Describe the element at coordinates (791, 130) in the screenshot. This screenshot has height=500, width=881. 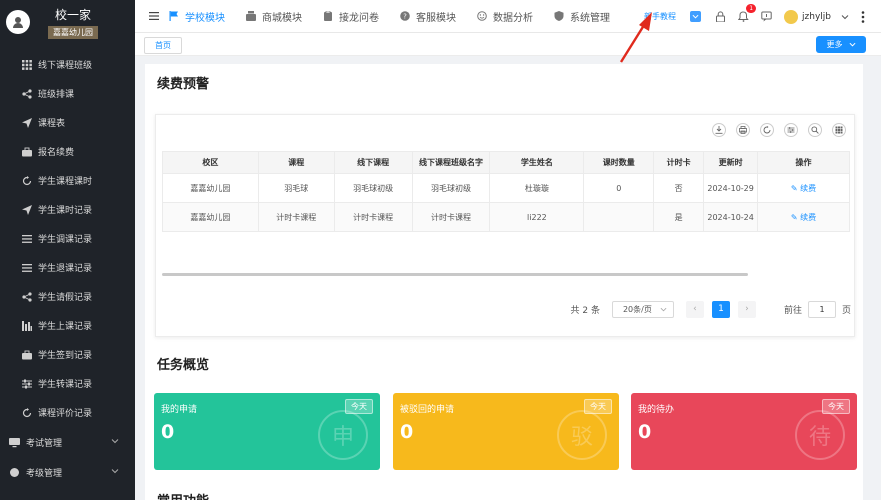
I see `filter-button` at that location.